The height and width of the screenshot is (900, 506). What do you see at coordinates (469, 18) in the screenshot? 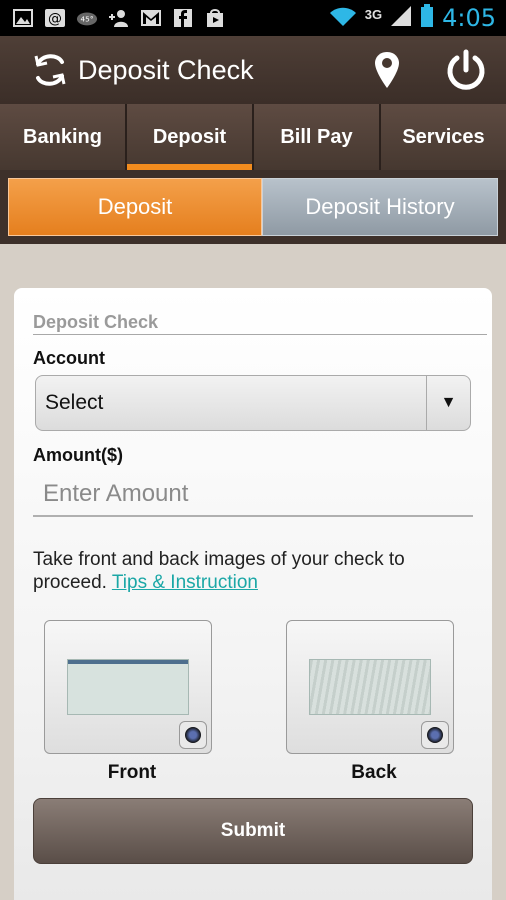
I see `clock: 4:05` at bounding box center [469, 18].